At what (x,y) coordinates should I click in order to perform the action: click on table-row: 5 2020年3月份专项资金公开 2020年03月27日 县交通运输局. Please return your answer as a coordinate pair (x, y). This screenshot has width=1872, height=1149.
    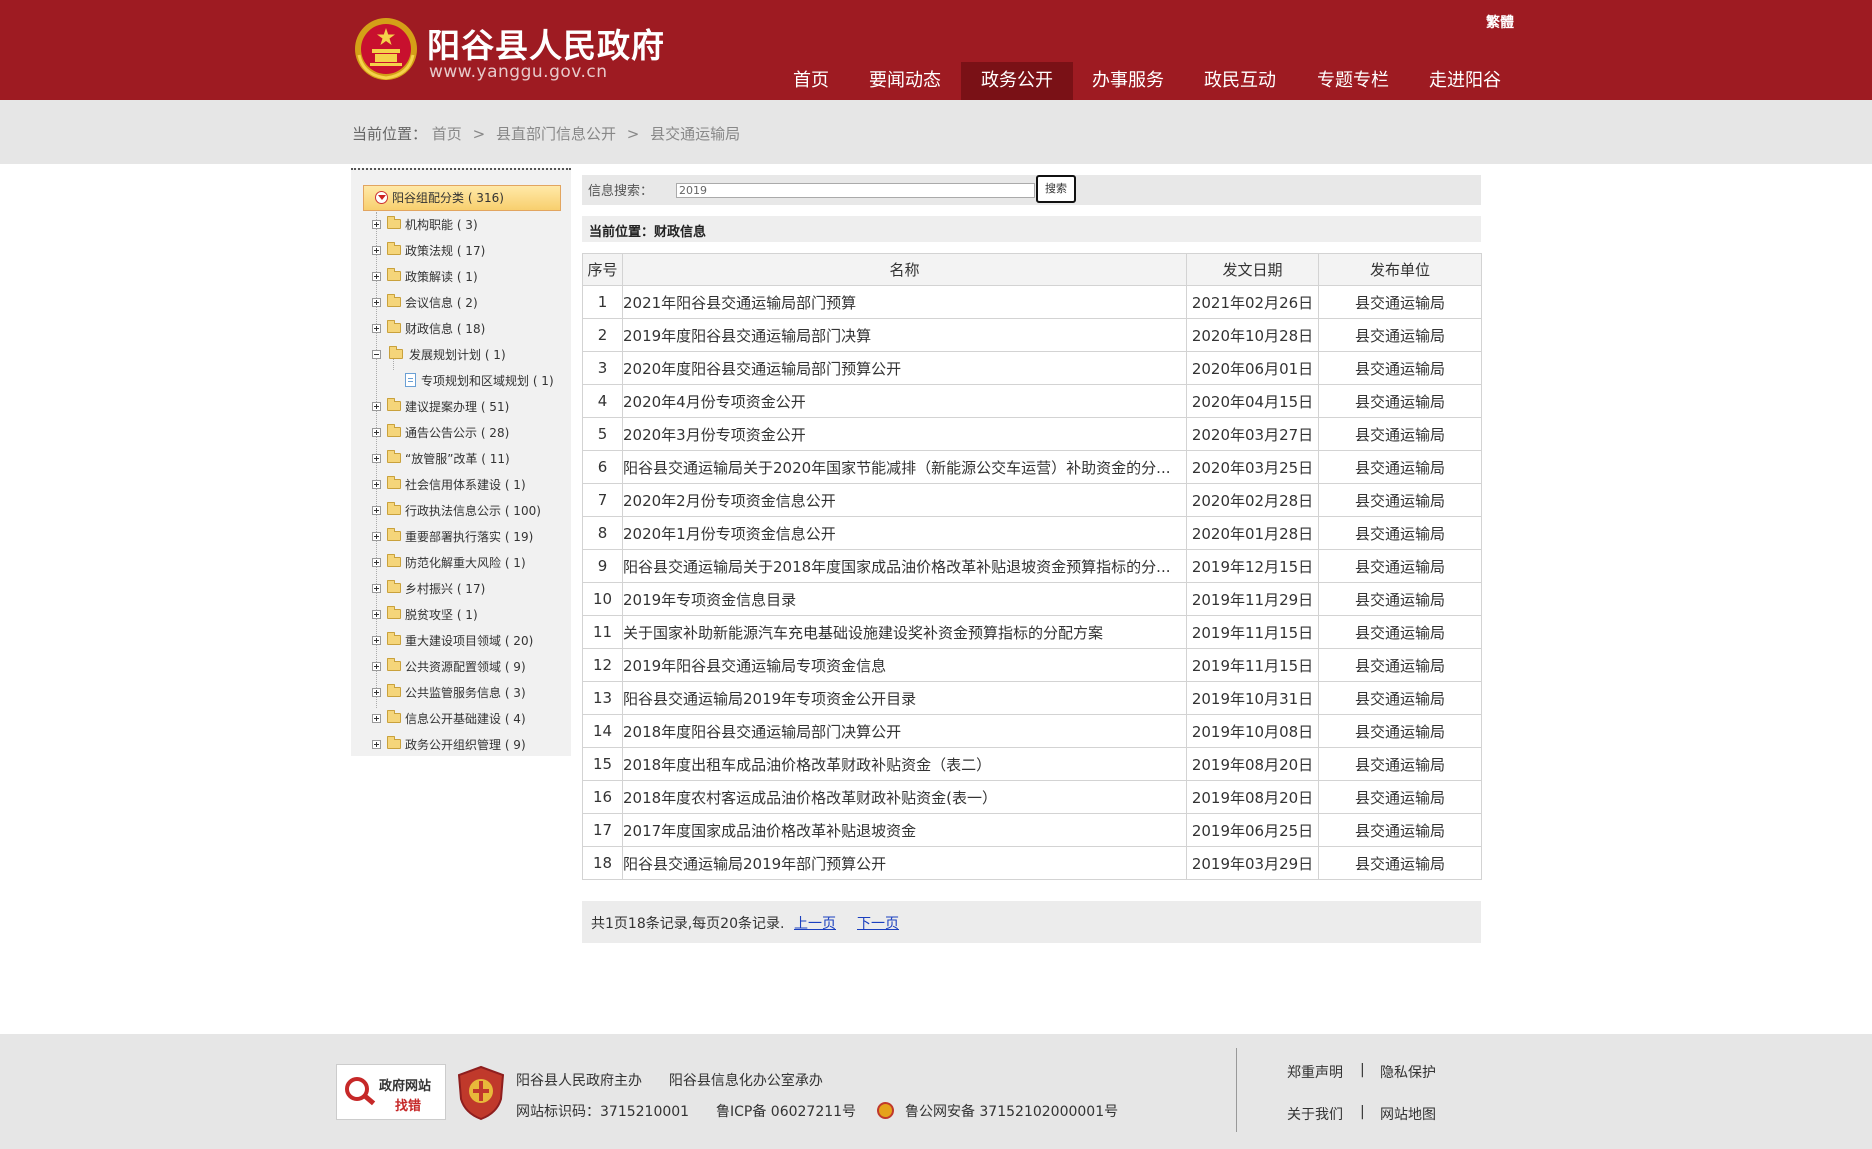
    Looking at the image, I should click on (1032, 434).